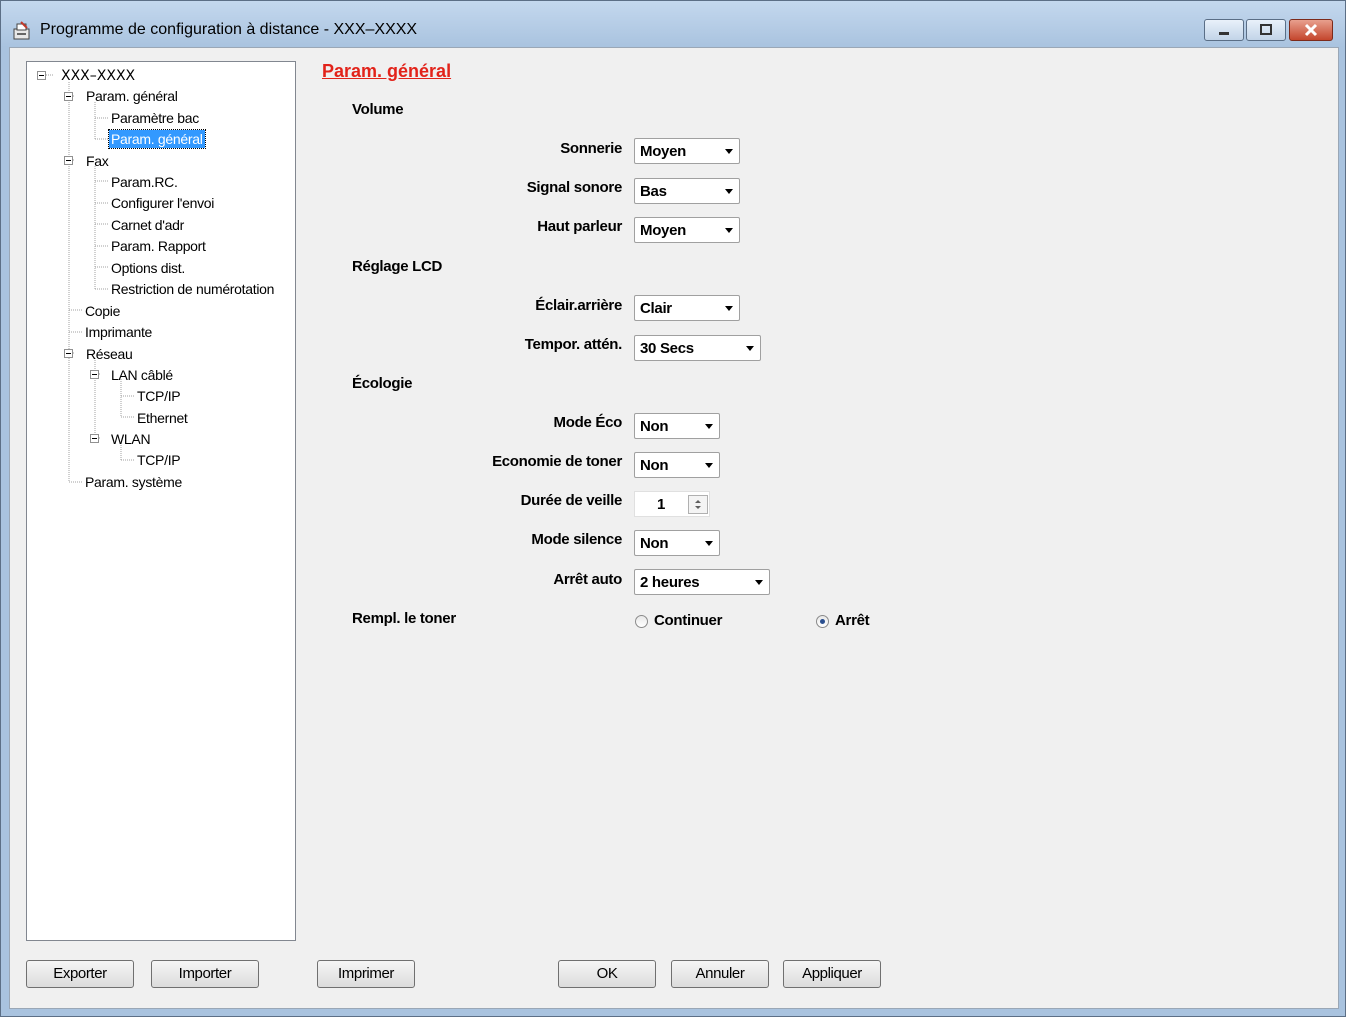 Image resolution: width=1346 pixels, height=1017 pixels. I want to click on continuer-label: Continuer, so click(688, 620).